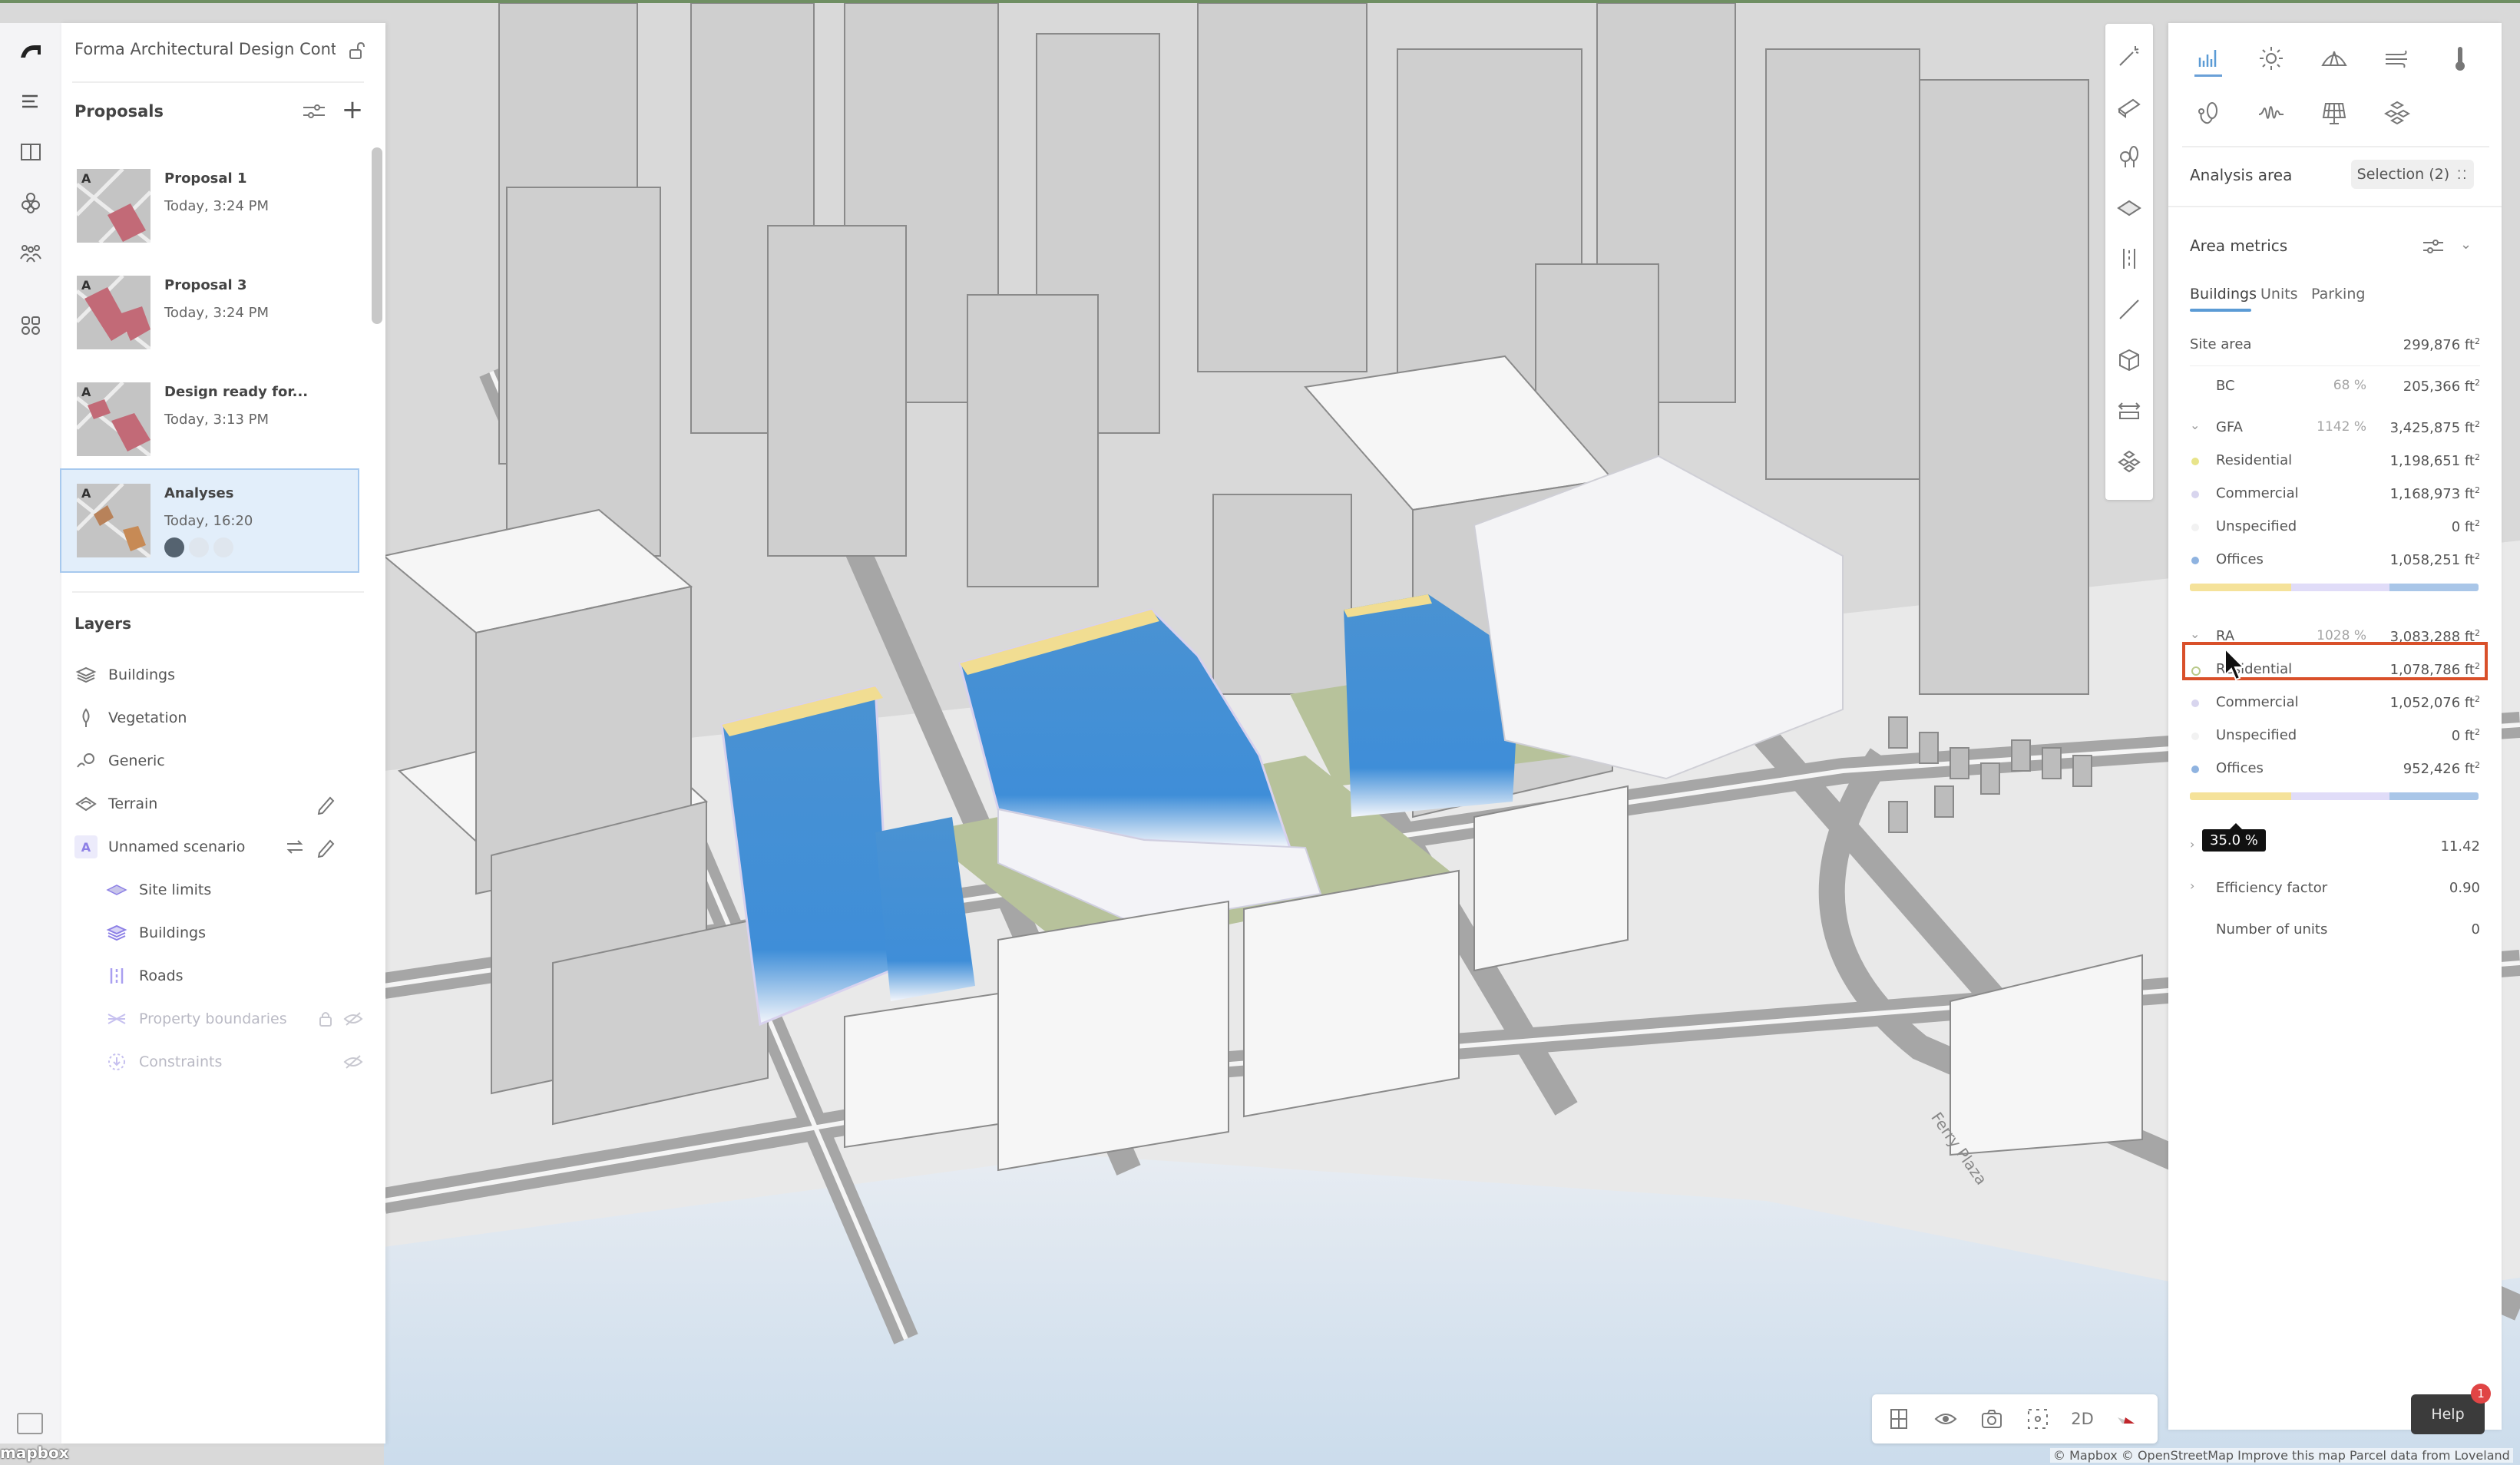 This screenshot has width=2520, height=1465. I want to click on analysis-area-selection-button: Selection (2) ⁚⁚, so click(2412, 174).